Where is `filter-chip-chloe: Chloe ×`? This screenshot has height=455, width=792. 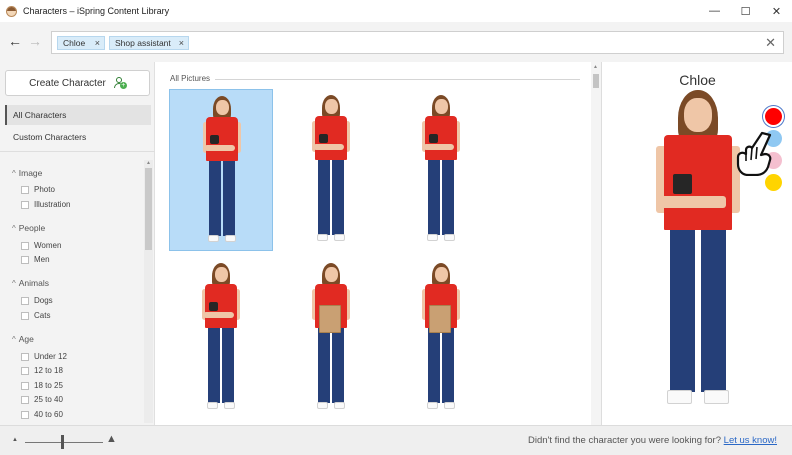
filter-chip-chloe: Chloe × is located at coordinates (81, 43).